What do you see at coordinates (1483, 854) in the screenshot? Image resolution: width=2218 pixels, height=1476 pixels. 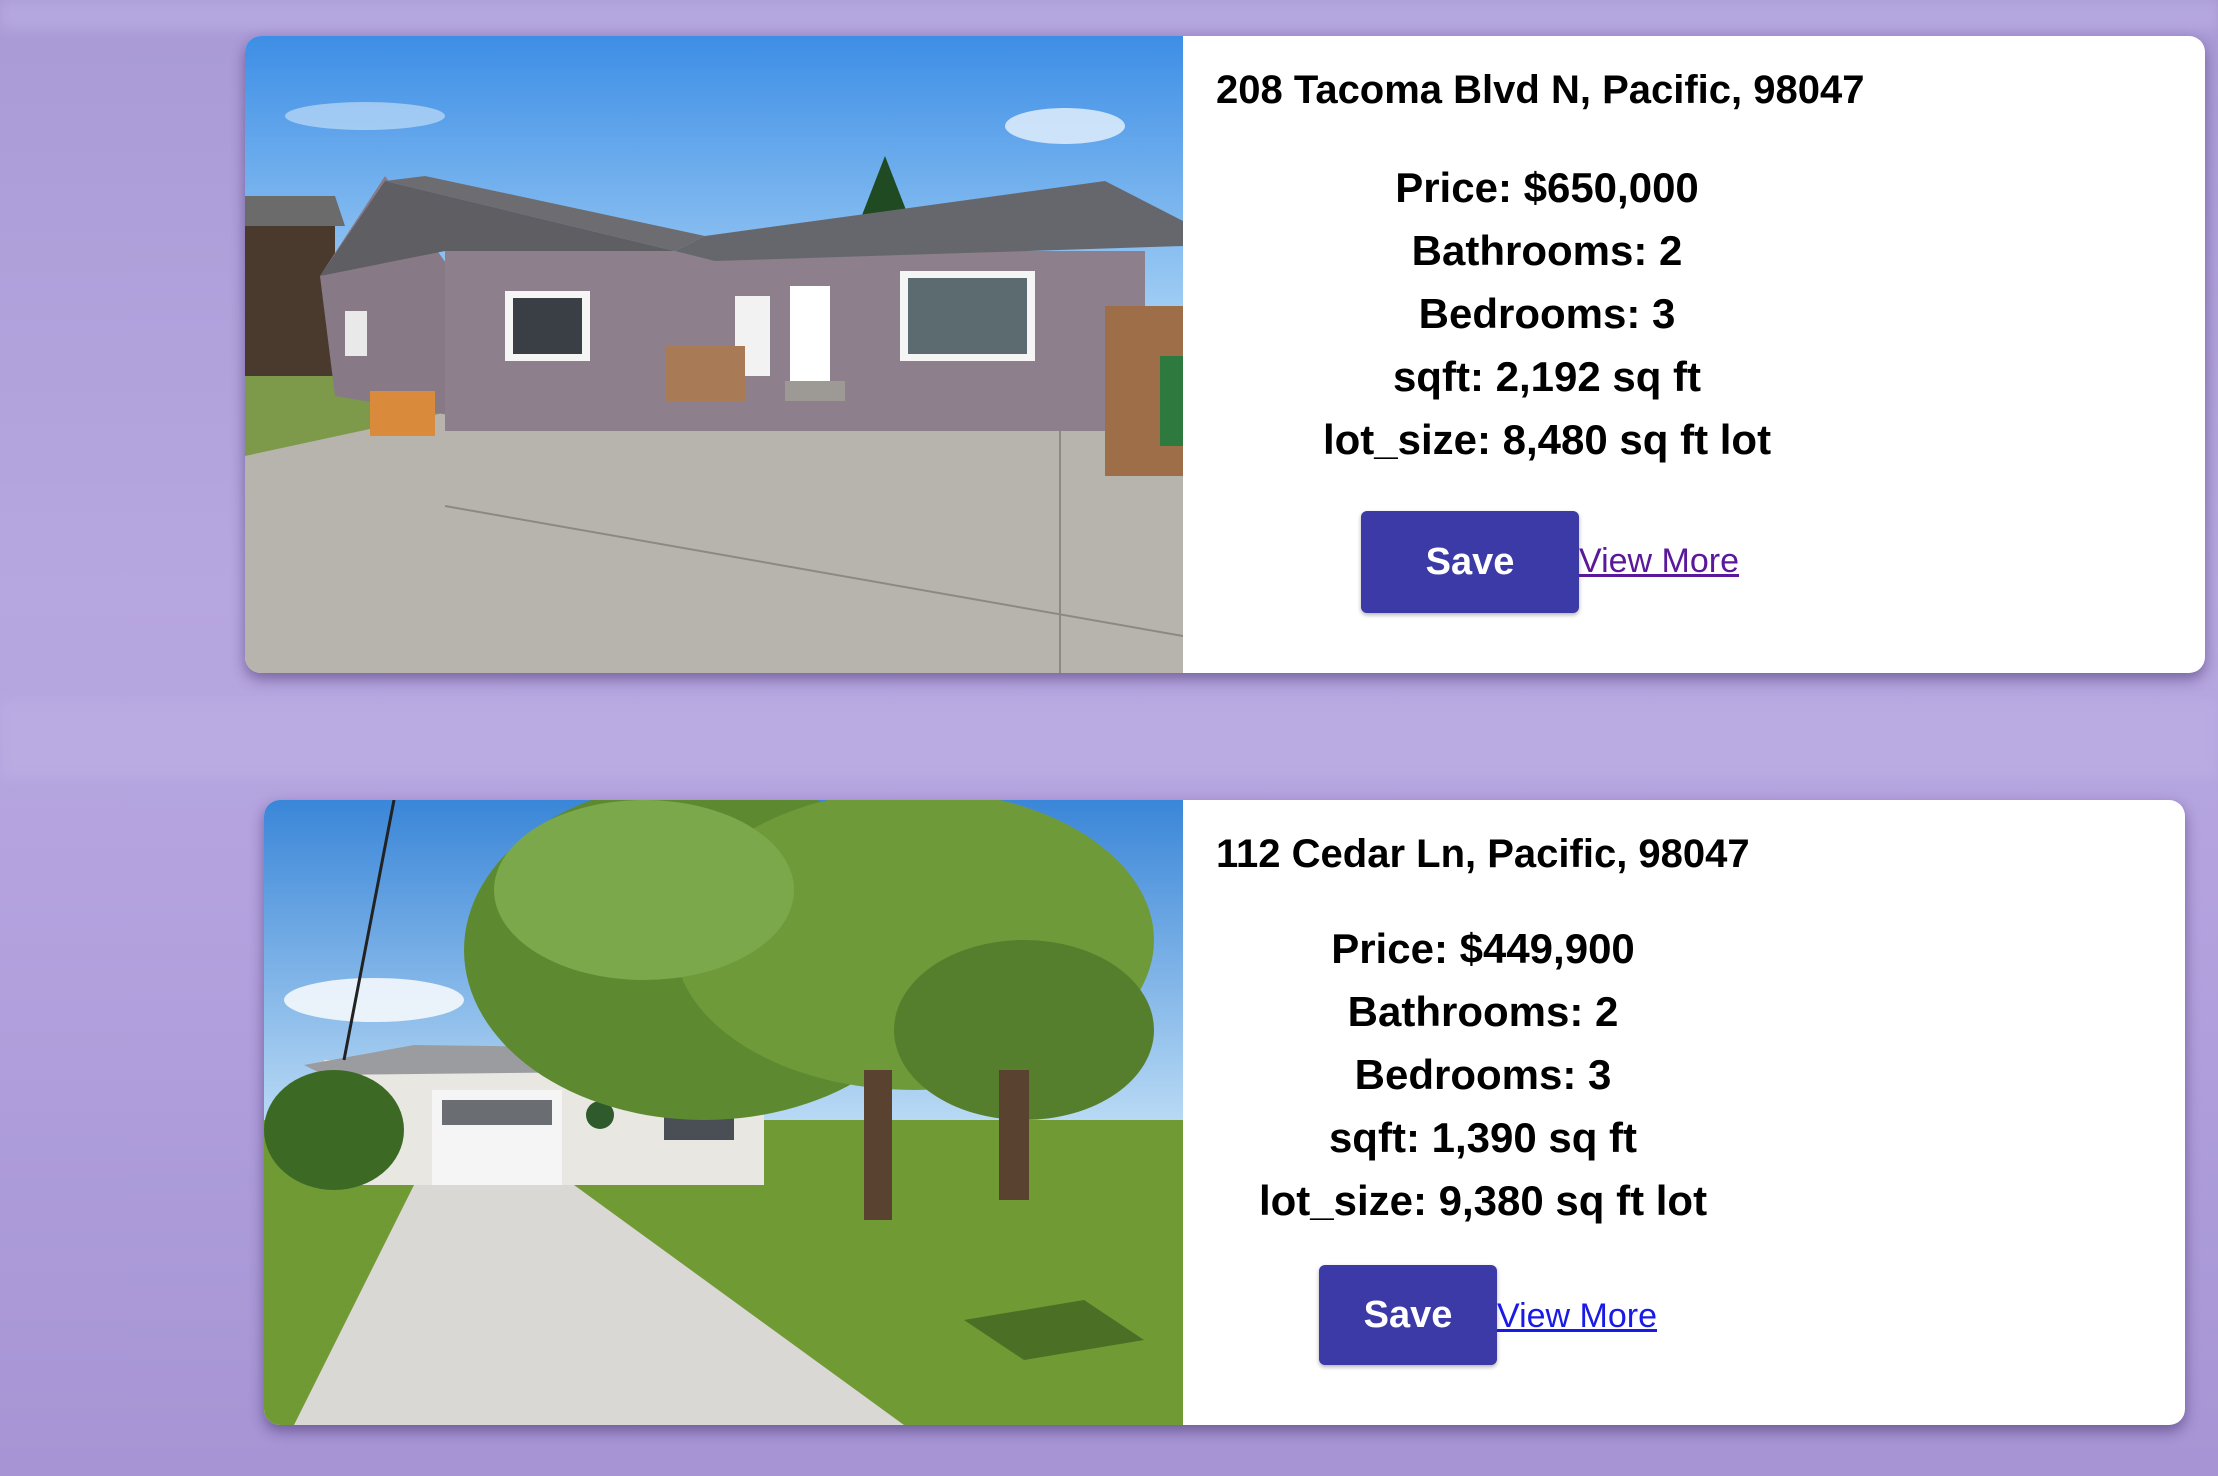 I see `listing-address: 112 Cedar Ln, Pacific, 98047` at bounding box center [1483, 854].